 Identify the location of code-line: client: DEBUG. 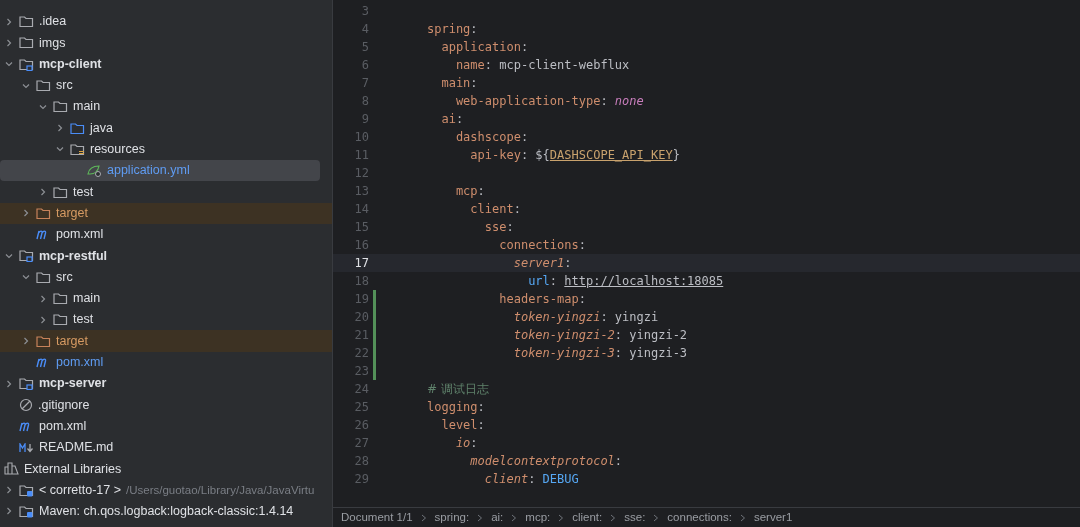
(531, 479).